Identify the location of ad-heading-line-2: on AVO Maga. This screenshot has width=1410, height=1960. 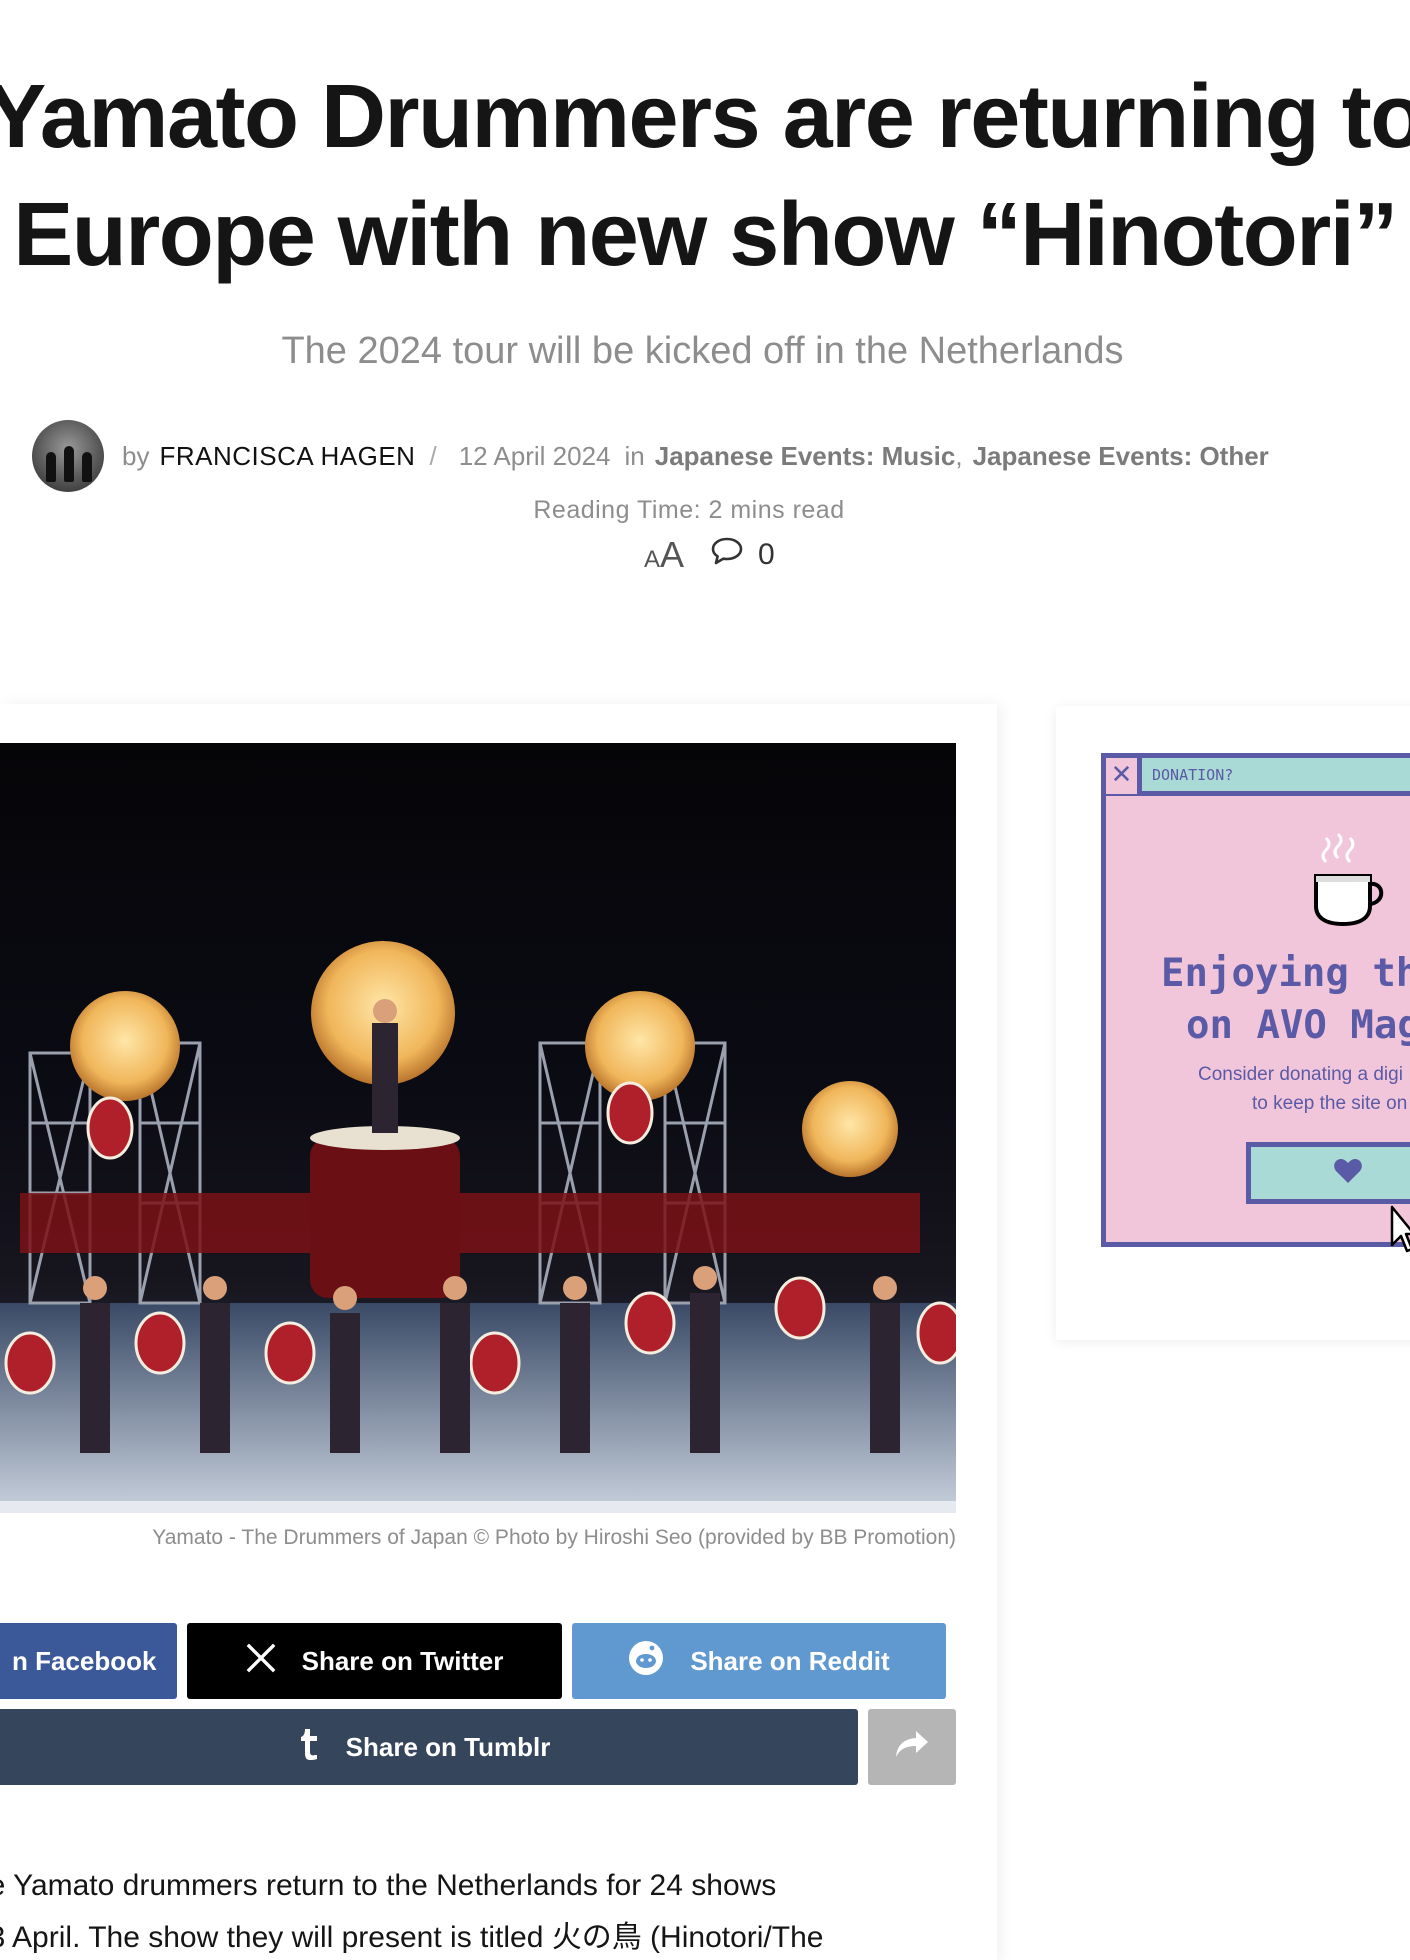
(1298, 1025).